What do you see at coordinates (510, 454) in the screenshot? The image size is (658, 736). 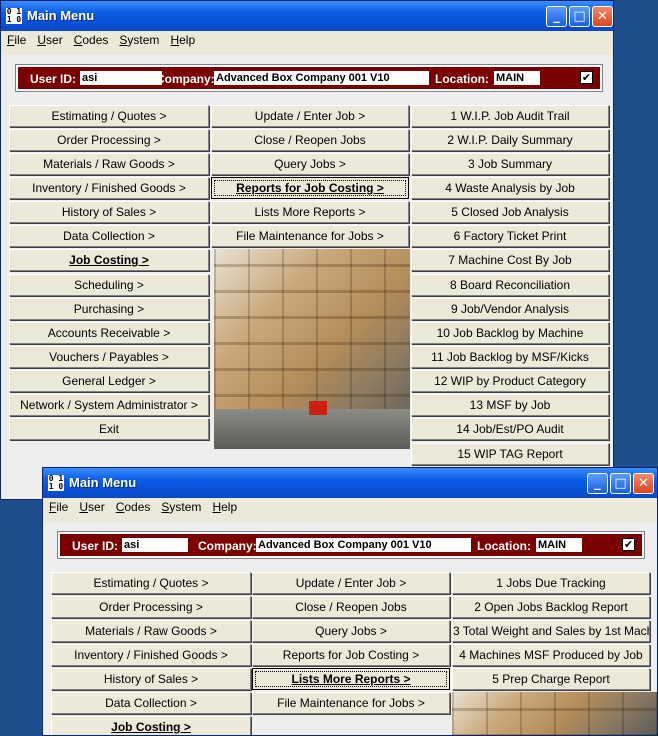 I see `report-15-button: 15 WIP TAG Report` at bounding box center [510, 454].